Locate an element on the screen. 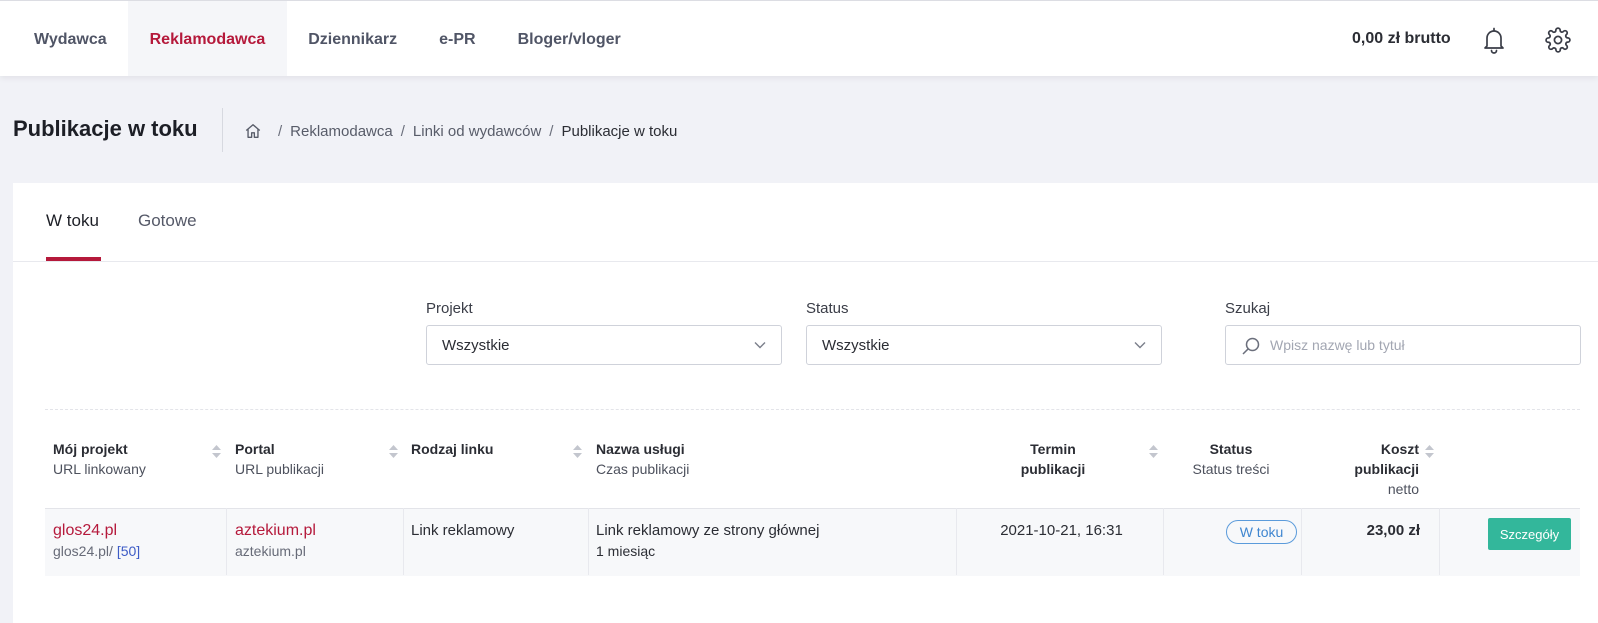 This screenshot has width=1598, height=623. status-filter-label: Status is located at coordinates (827, 308).